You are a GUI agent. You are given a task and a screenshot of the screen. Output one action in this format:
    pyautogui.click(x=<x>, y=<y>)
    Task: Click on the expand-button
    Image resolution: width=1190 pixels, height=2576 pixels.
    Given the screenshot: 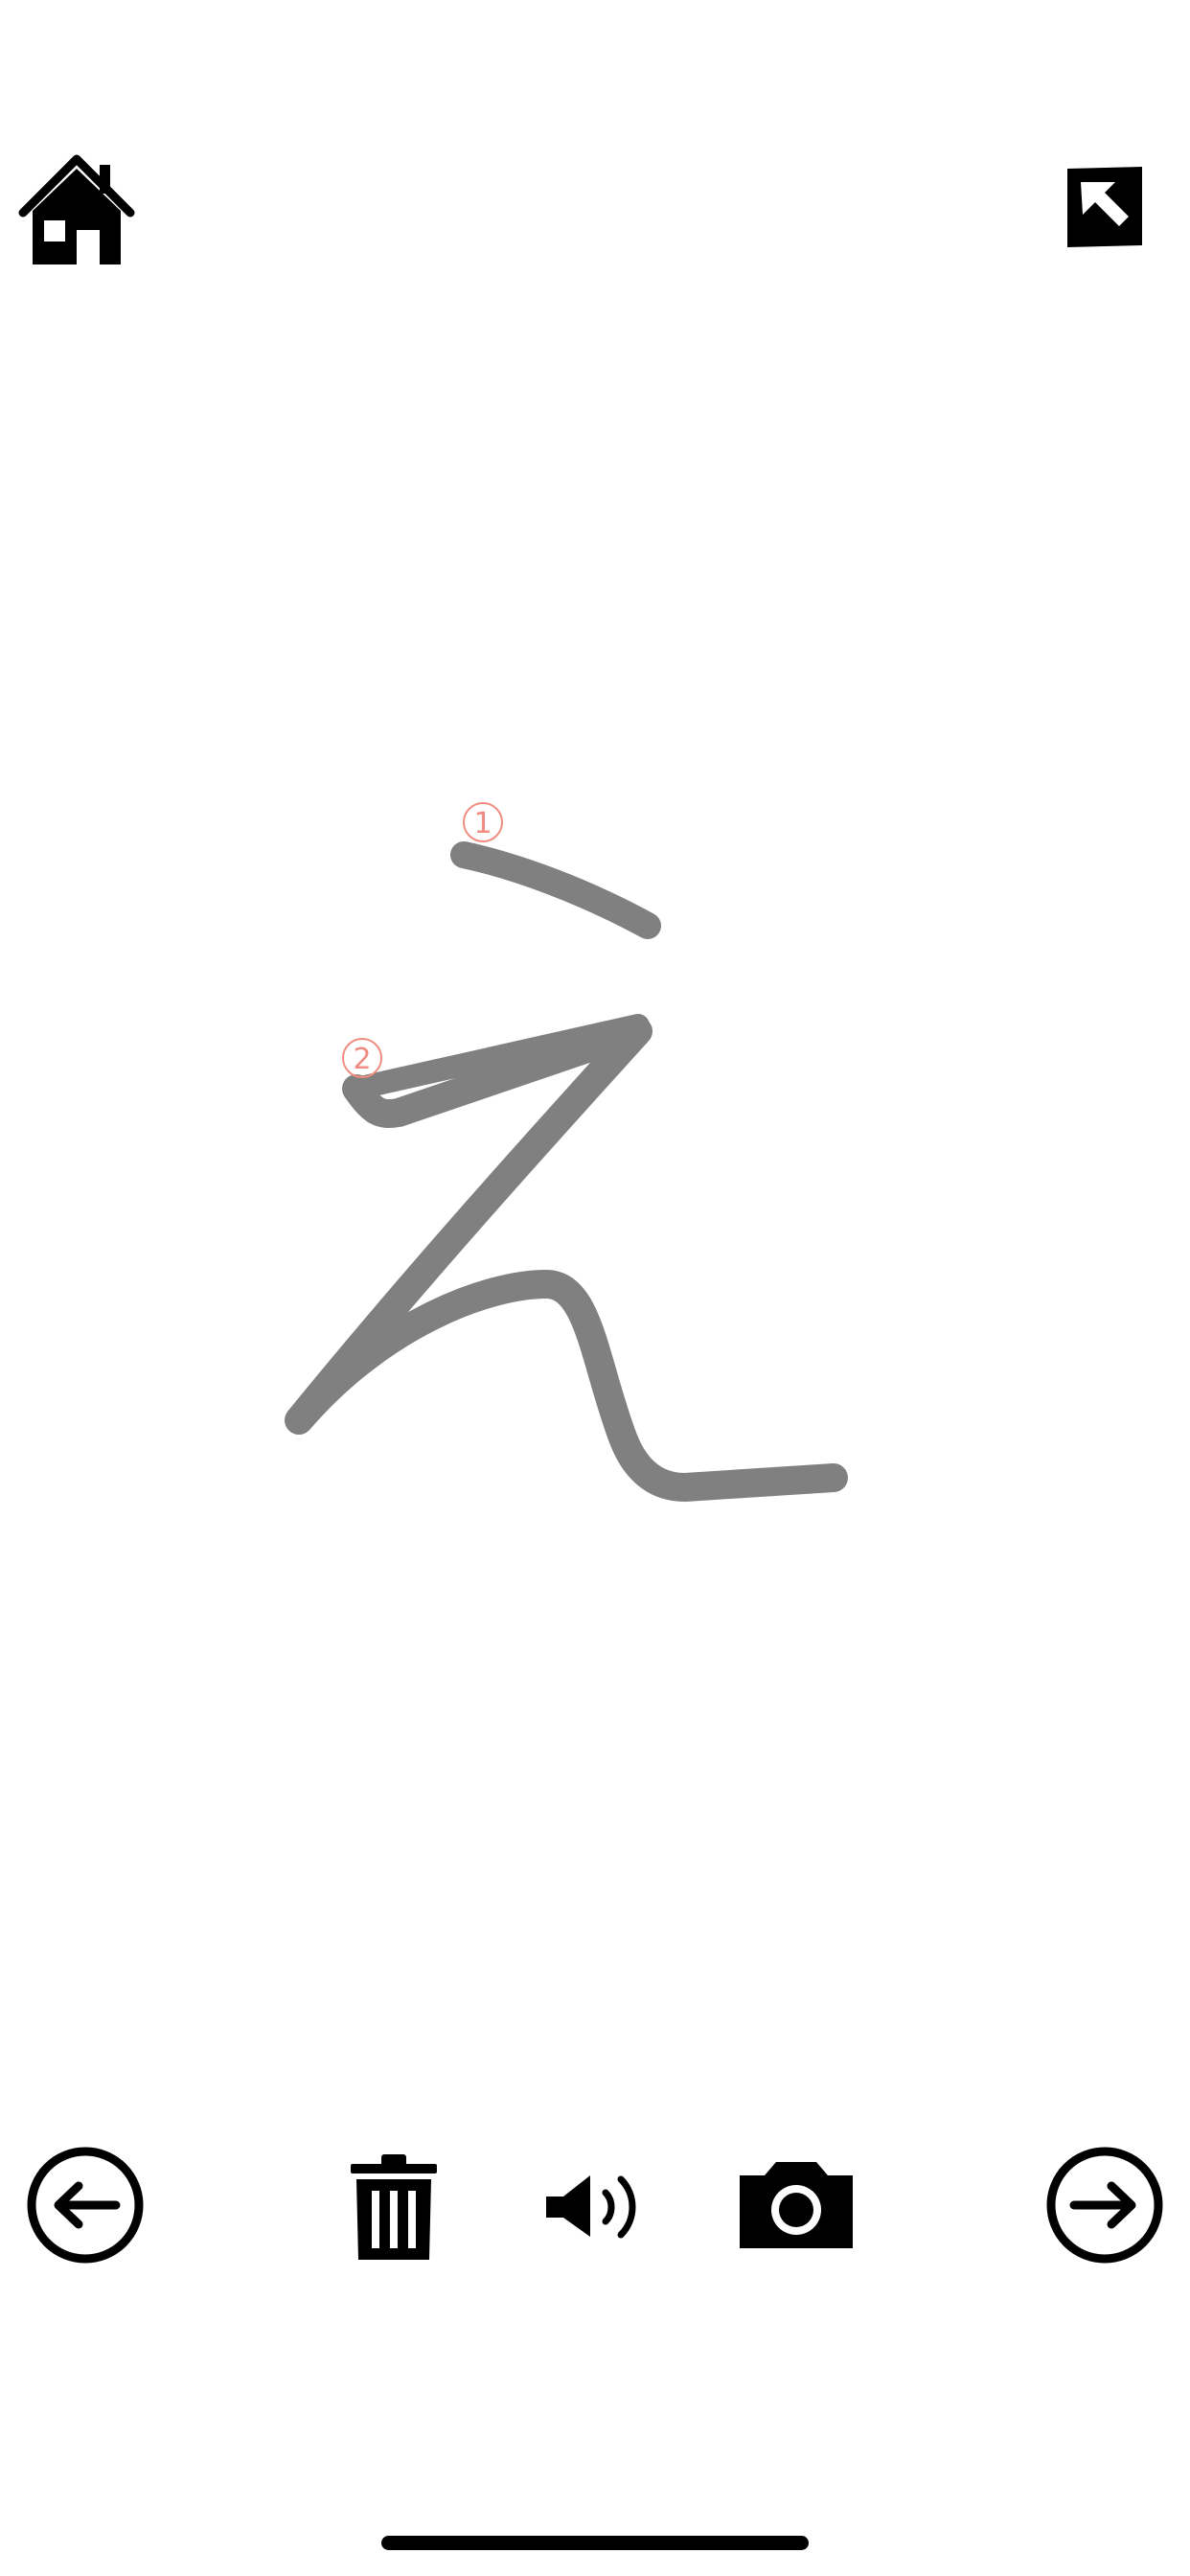 What is the action you would take?
    pyautogui.click(x=1105, y=207)
    